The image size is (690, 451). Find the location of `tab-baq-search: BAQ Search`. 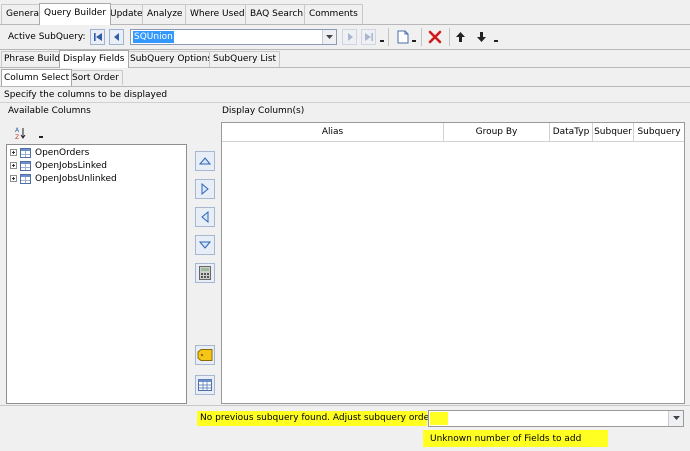

tab-baq-search: BAQ Search is located at coordinates (277, 14).